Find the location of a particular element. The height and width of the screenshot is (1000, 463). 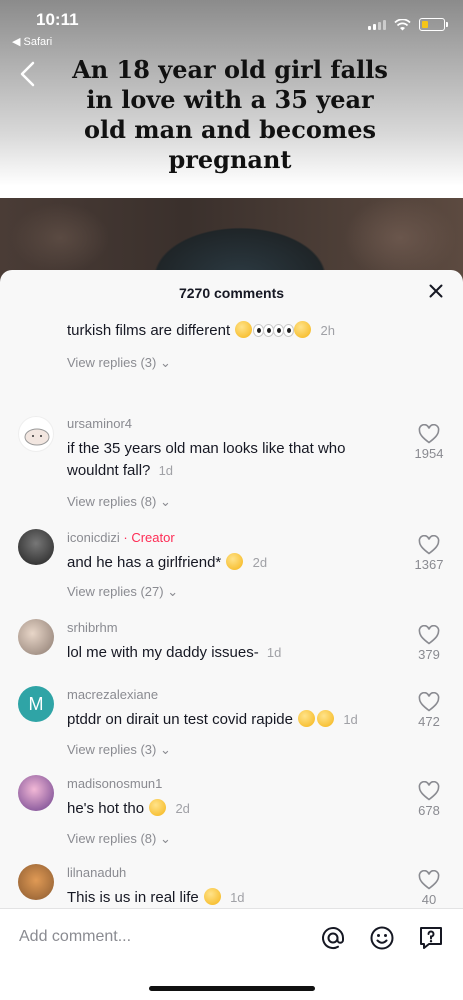

comment-username: madisonosmun1 is located at coordinates (114, 783).